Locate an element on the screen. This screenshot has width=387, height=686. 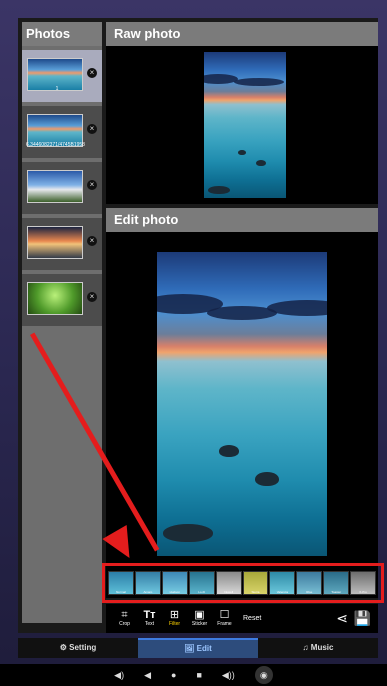
frame-icon: ☐ is located at coordinates (224, 615).